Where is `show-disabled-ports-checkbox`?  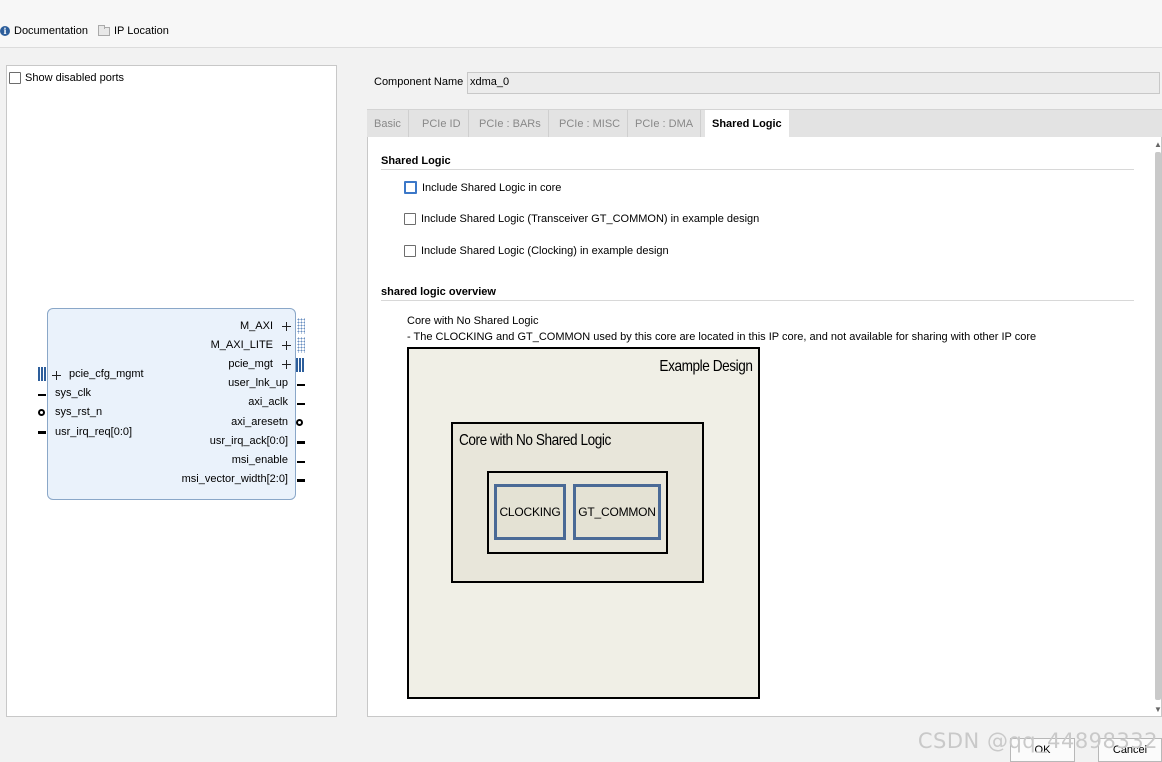 show-disabled-ports-checkbox is located at coordinates (15, 78).